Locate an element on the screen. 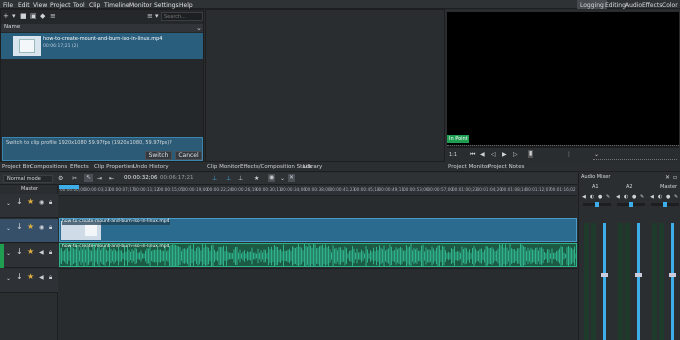  menu-tool: Tool is located at coordinates (79, 5).